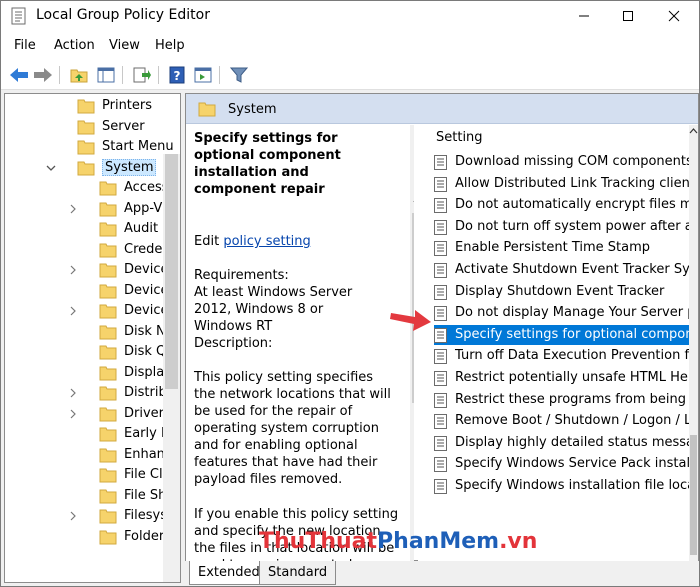  I want to click on tree-item: Audit P, so click(92, 229).